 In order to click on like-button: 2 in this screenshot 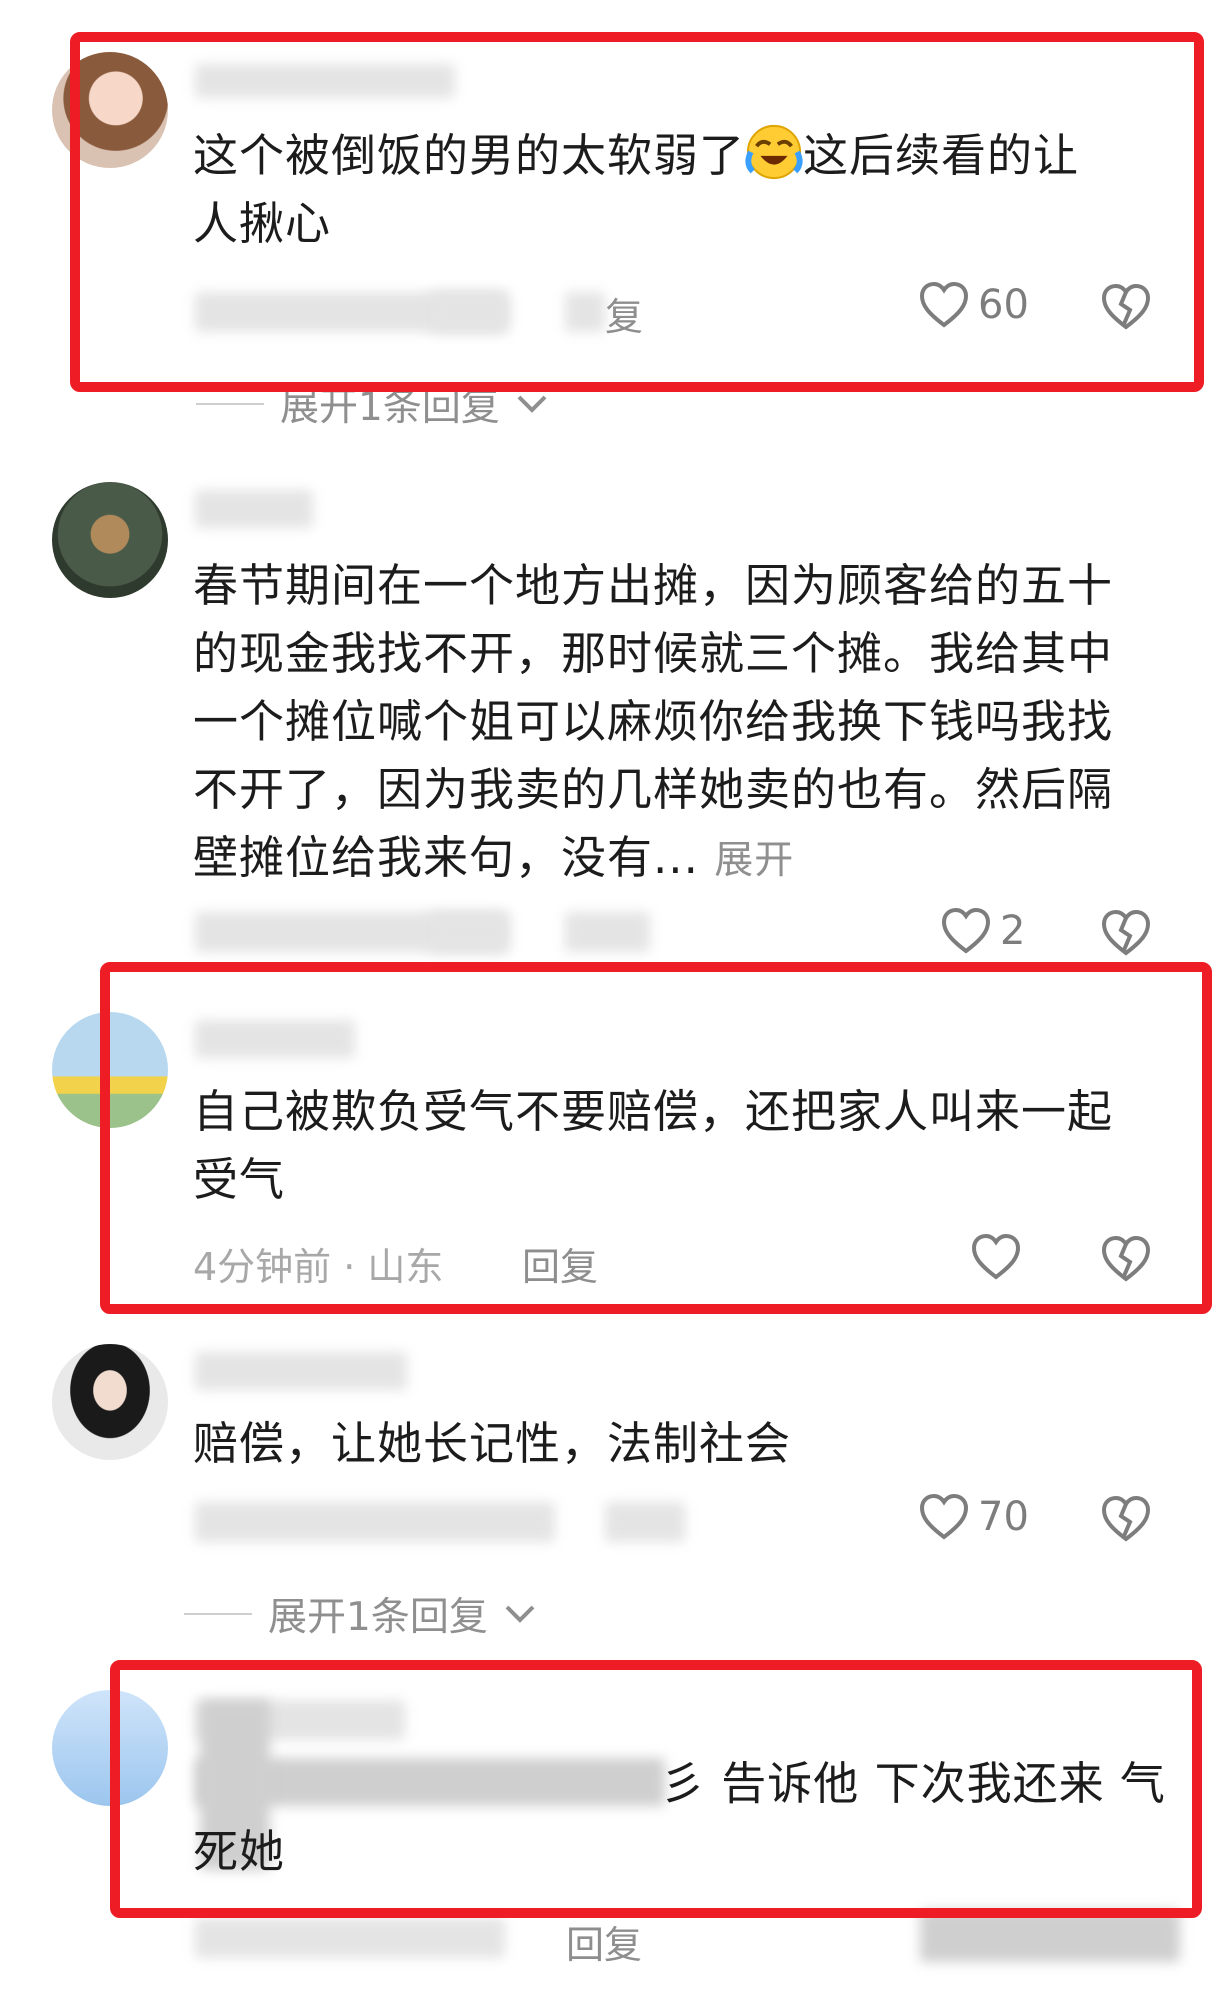, I will do `click(982, 931)`.